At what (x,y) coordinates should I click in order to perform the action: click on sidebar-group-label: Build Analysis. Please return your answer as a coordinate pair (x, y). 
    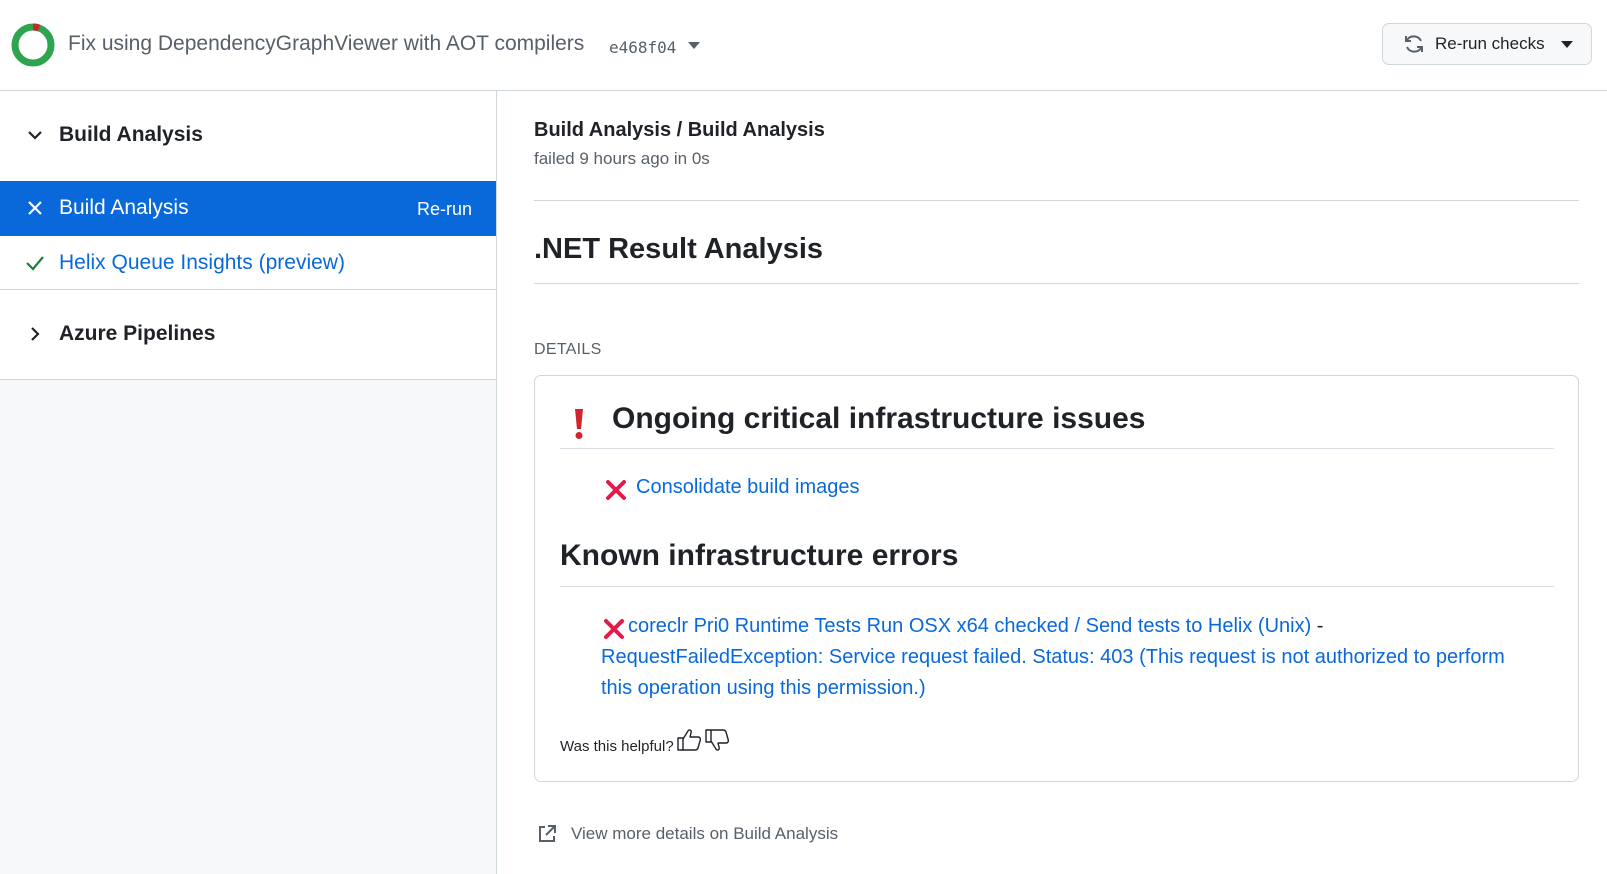
    Looking at the image, I should click on (131, 134).